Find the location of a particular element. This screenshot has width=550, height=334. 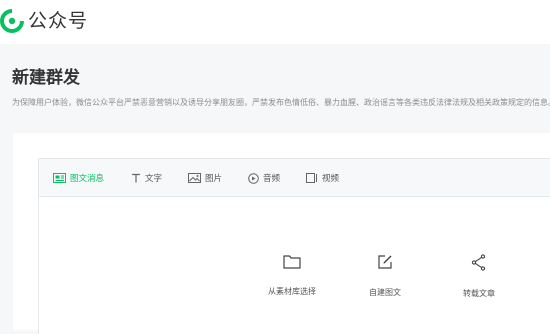

wechat-official-account-logo-icon is located at coordinates (12, 21).